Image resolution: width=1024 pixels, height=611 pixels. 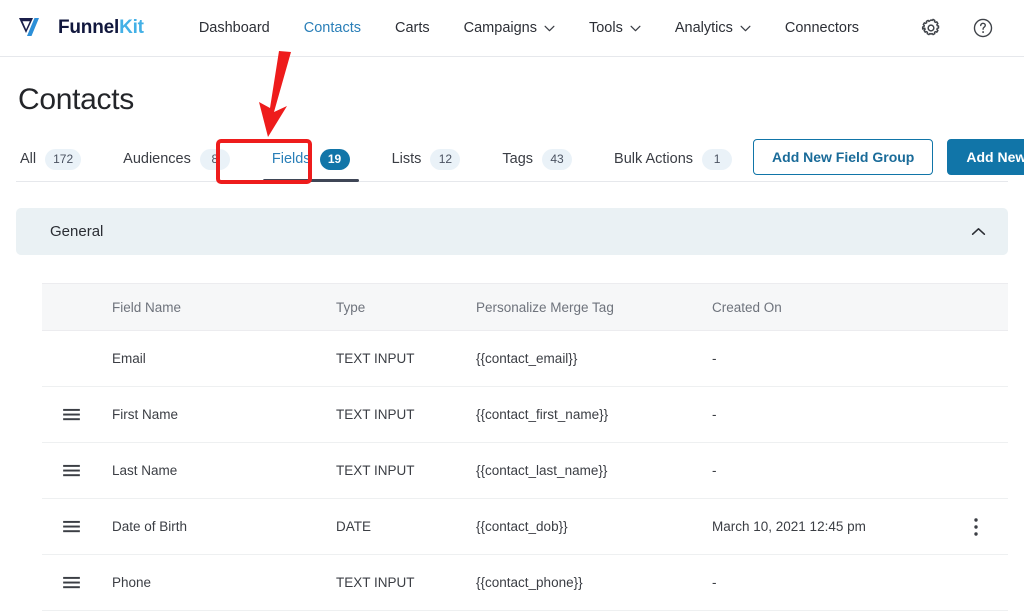 What do you see at coordinates (545, 307) in the screenshot?
I see `column-header-merge-tag: Personalize Merge Tag` at bounding box center [545, 307].